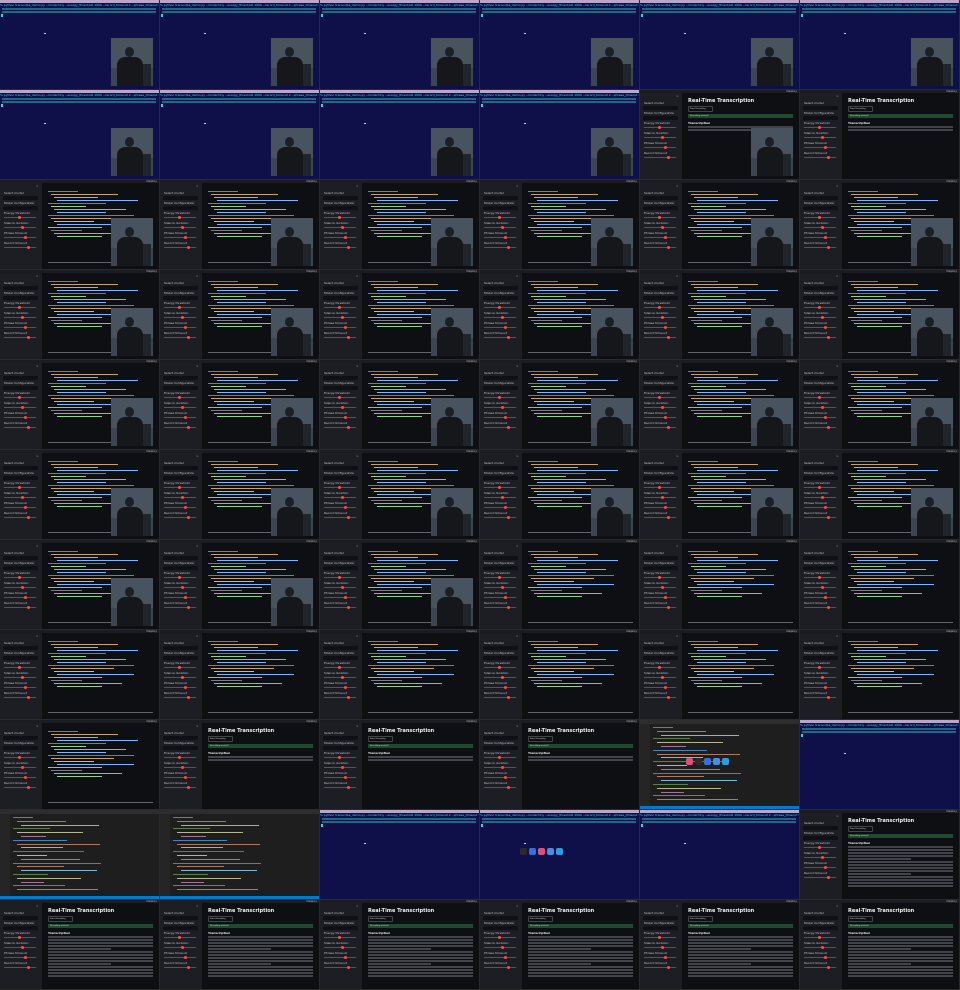 Image resolution: width=960 pixels, height=990 pixels. I want to click on editor-tabs, so click(79, 812).